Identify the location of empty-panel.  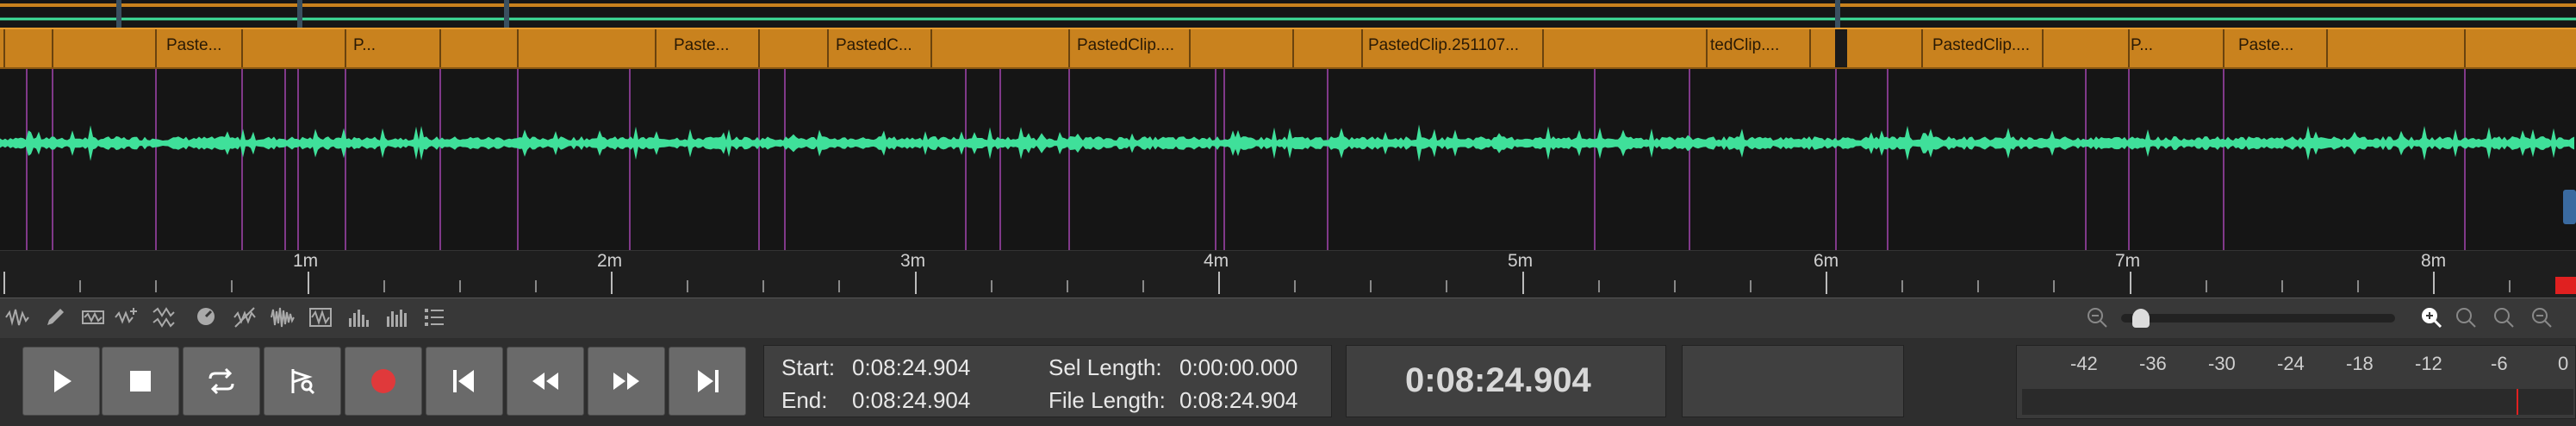
(1793, 381).